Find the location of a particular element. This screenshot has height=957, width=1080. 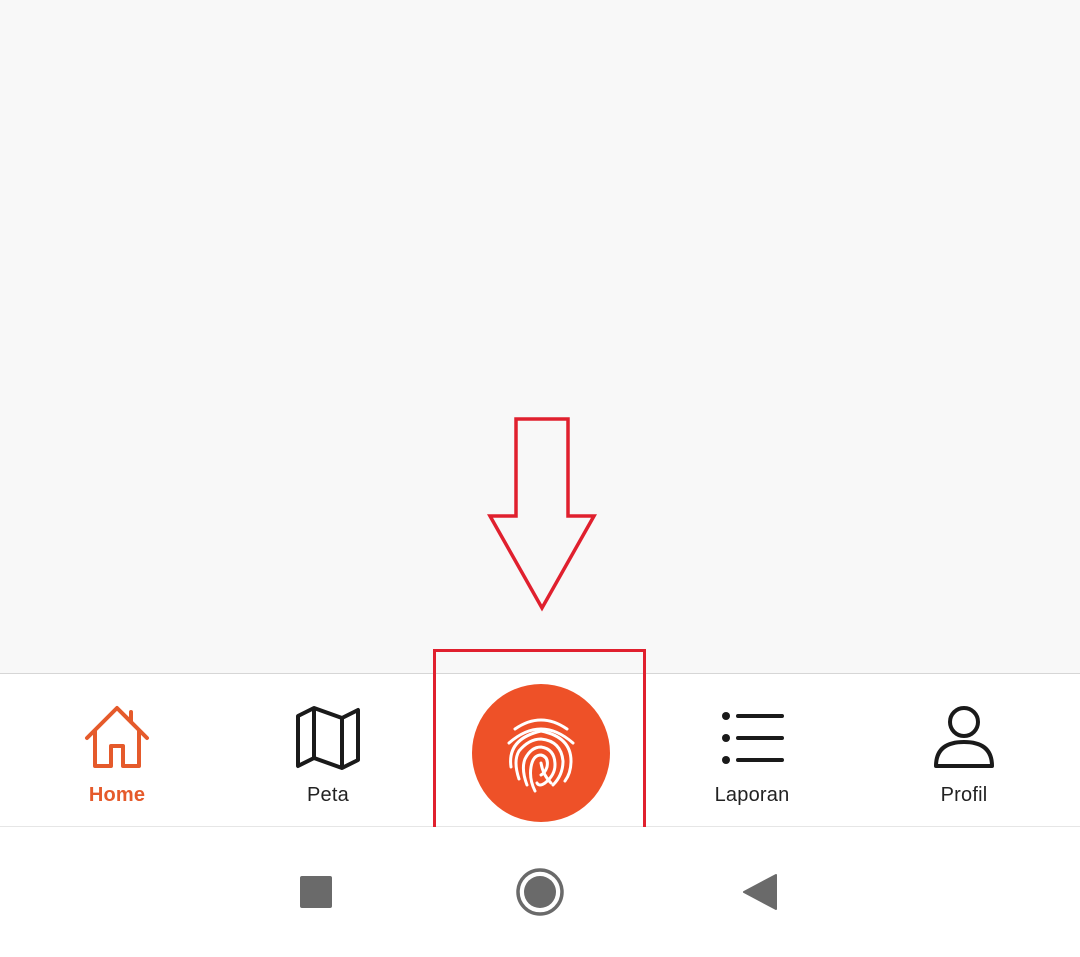

nav-label-profil: Profil is located at coordinates (964, 795).